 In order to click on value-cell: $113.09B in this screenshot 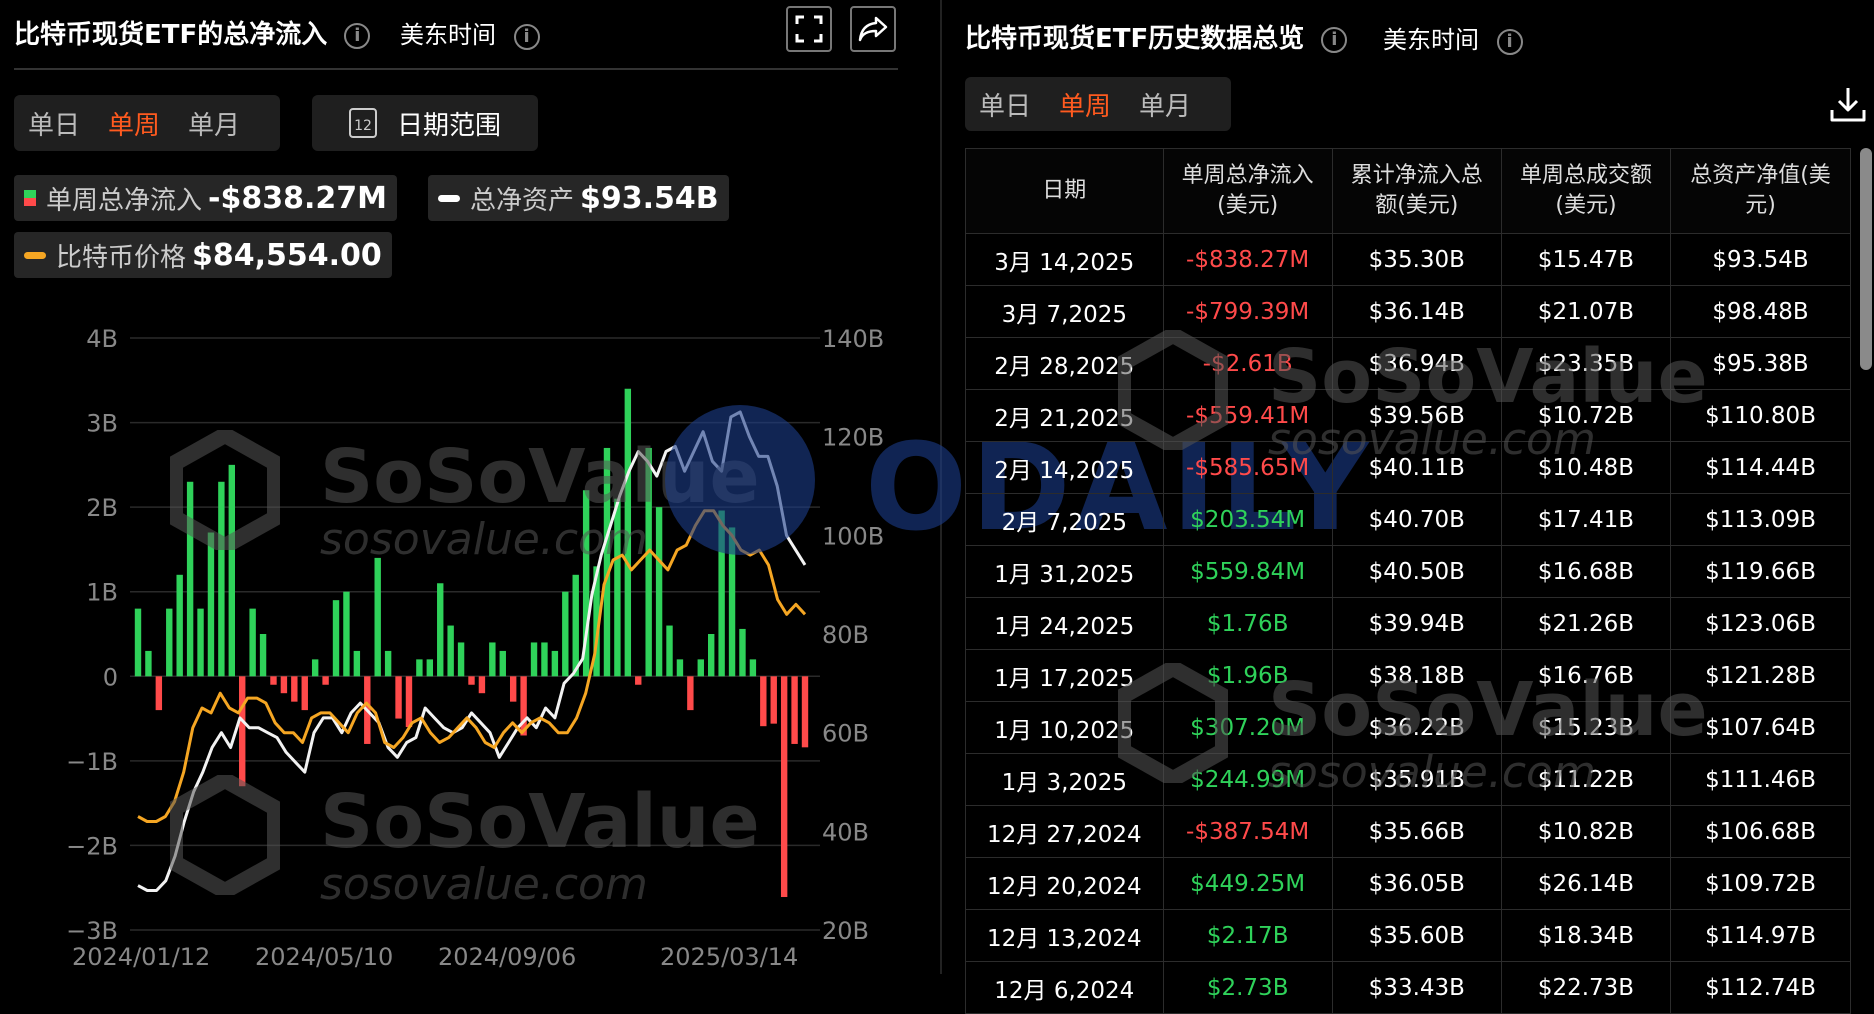, I will do `click(1760, 519)`.